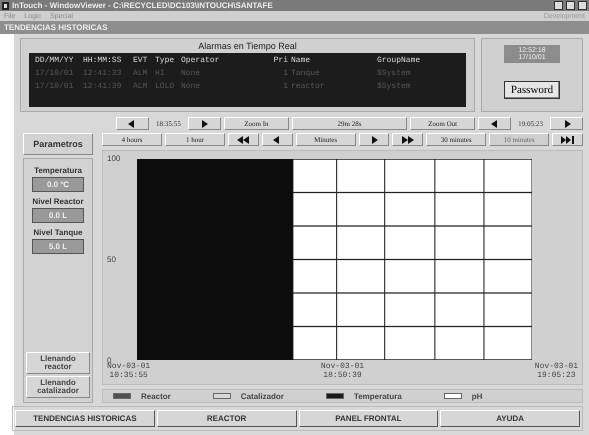  I want to click on fill-button: Llenando reactor, so click(58, 363).